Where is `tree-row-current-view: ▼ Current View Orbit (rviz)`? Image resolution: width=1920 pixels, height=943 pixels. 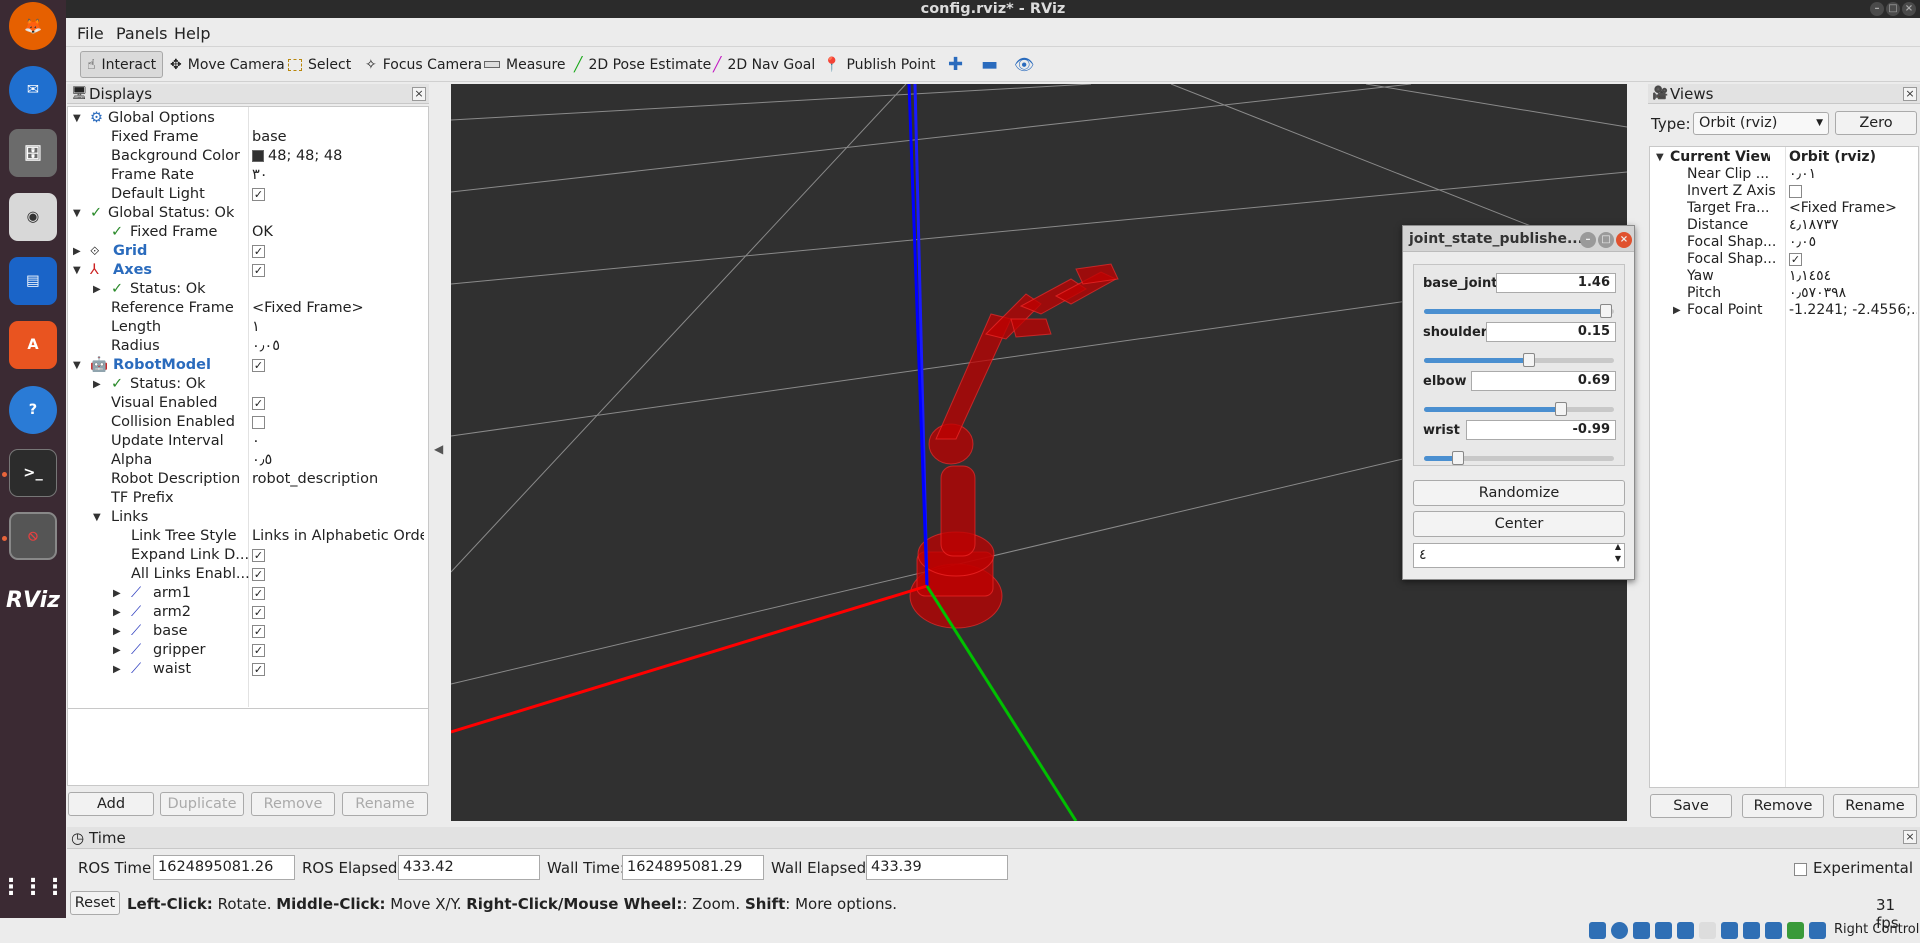
tree-row-current-view: ▼ Current View Orbit (rviz) is located at coordinates (1784, 157).